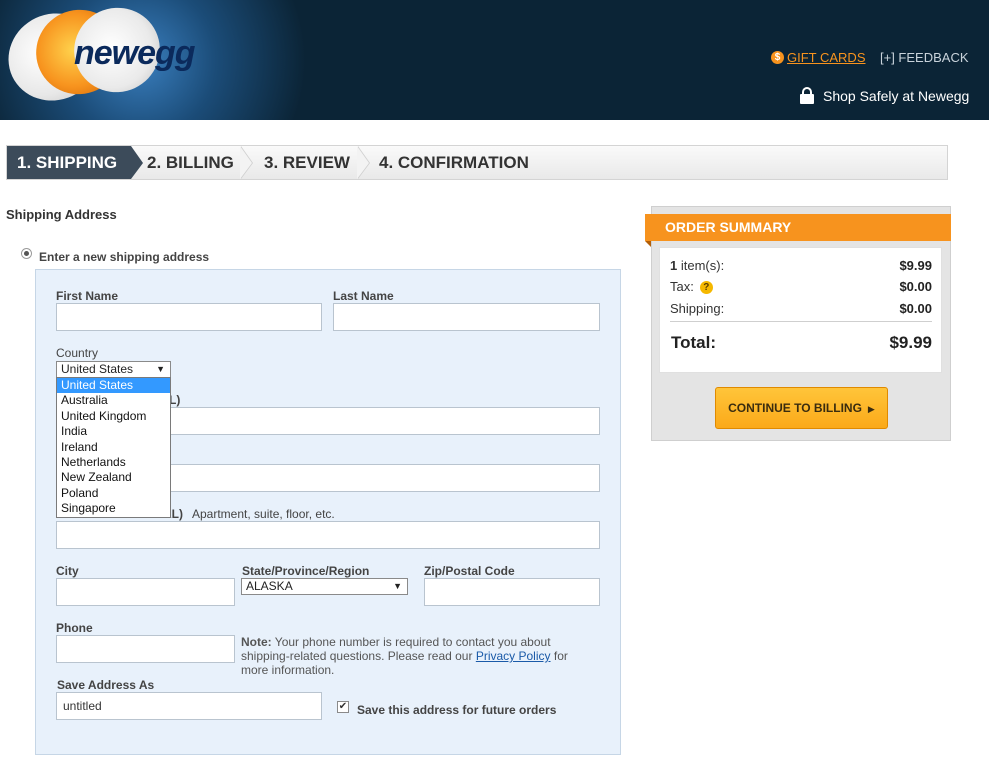  I want to click on country-option: United States, so click(113, 386).